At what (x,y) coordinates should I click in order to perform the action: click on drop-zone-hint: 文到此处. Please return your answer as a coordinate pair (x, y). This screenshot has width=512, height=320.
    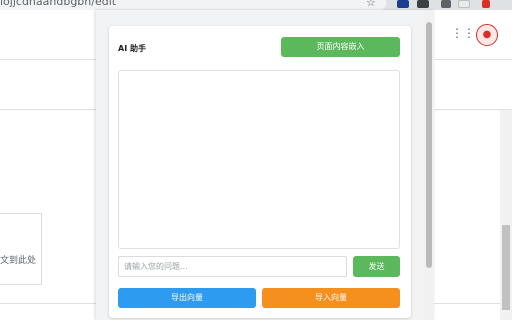
    Looking at the image, I should click on (18, 261).